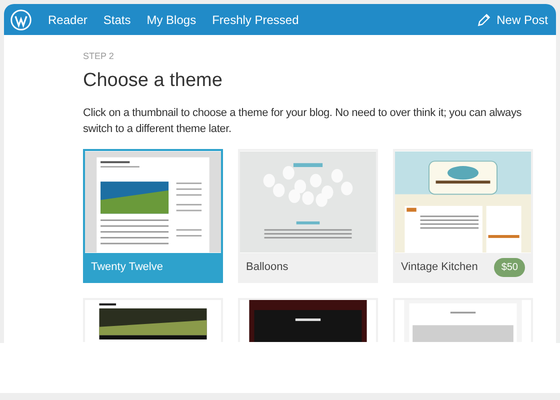 The height and width of the screenshot is (400, 560). Describe the element at coordinates (522, 19) in the screenshot. I see `new-post-link: New Post` at that location.